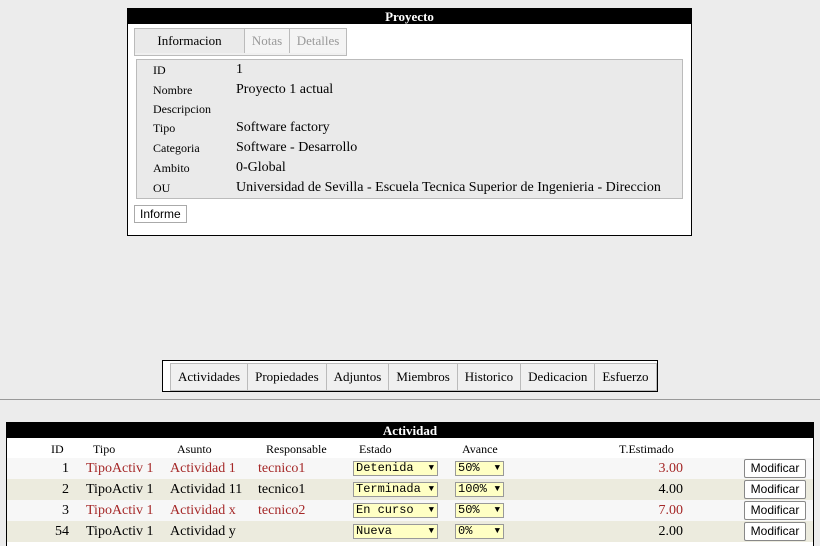  I want to click on cell-asunto: Actividad x, so click(203, 511).